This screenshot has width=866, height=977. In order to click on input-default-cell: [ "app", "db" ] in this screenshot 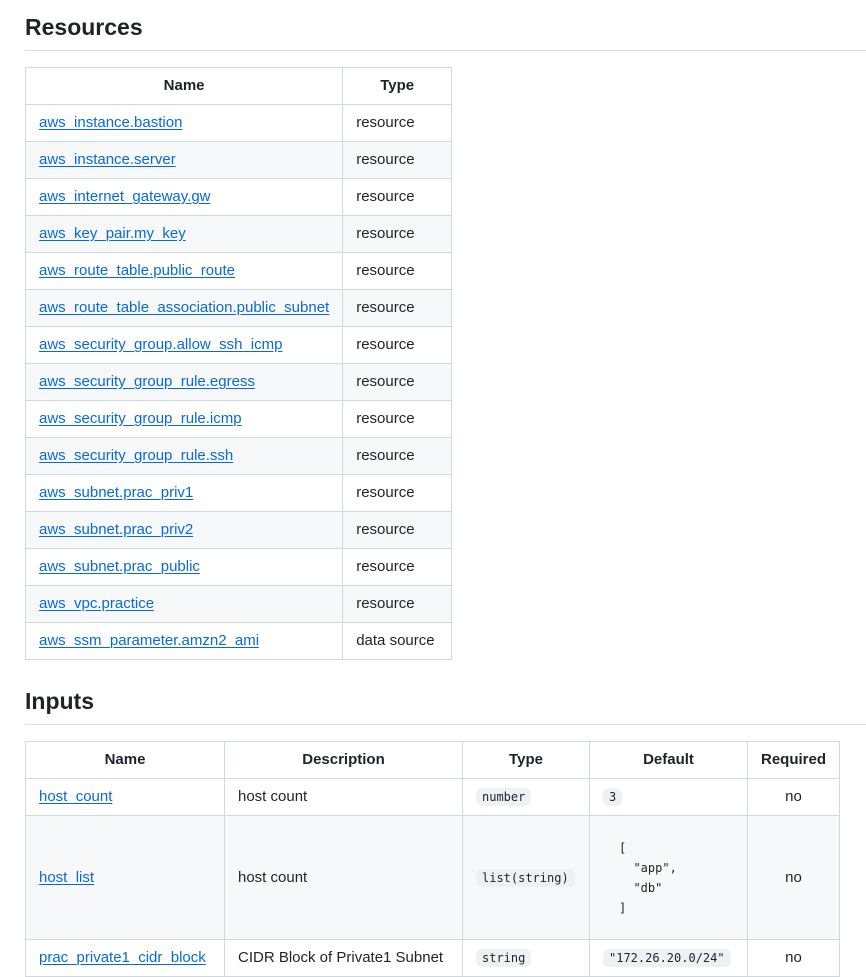, I will do `click(668, 877)`.